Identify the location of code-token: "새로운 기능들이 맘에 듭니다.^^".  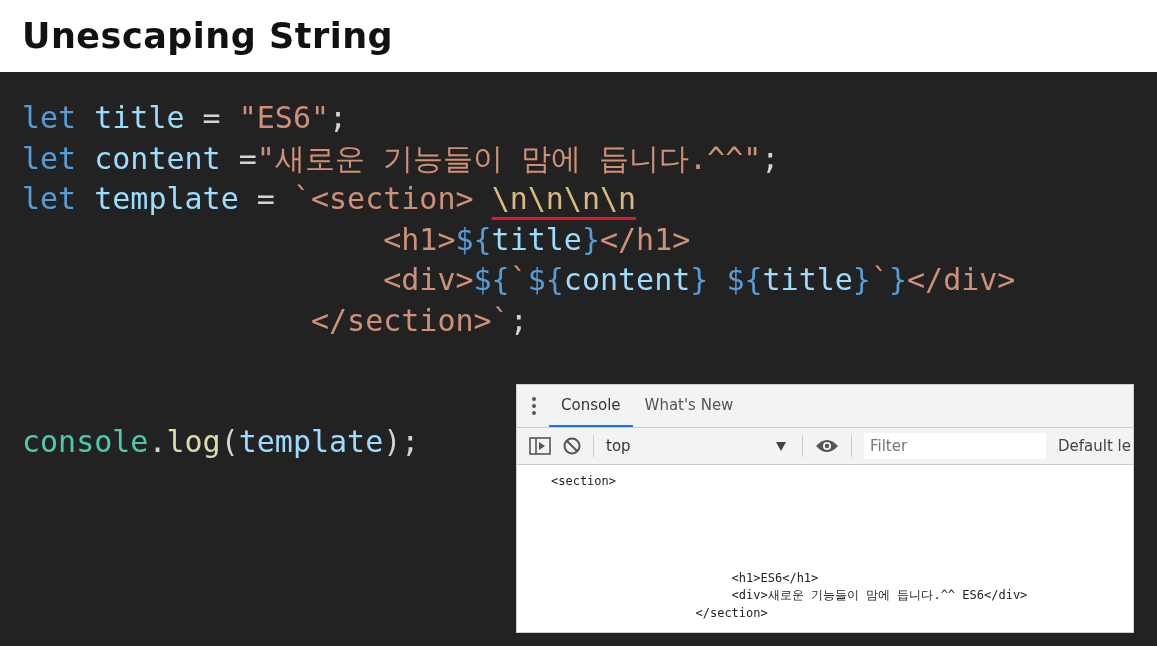
(509, 158).